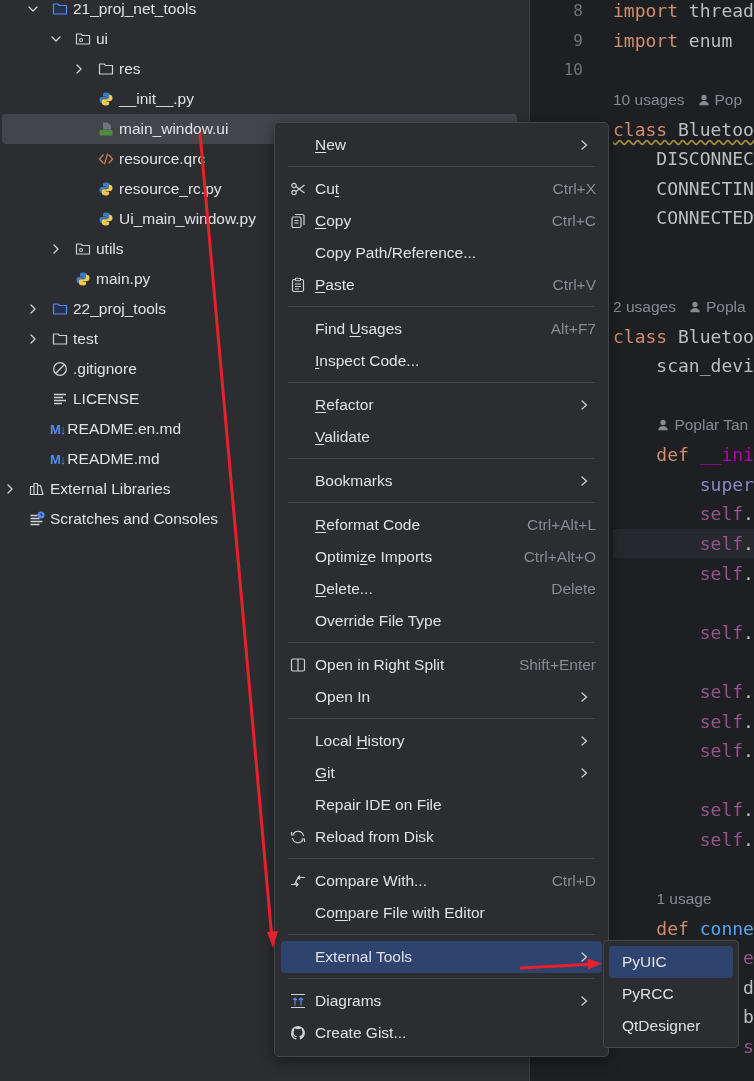 Image resolution: width=754 pixels, height=1081 pixels. Describe the element at coordinates (441, 557) in the screenshot. I see `menu-item: Optimize Imports Ctrl+Alt+O` at that location.